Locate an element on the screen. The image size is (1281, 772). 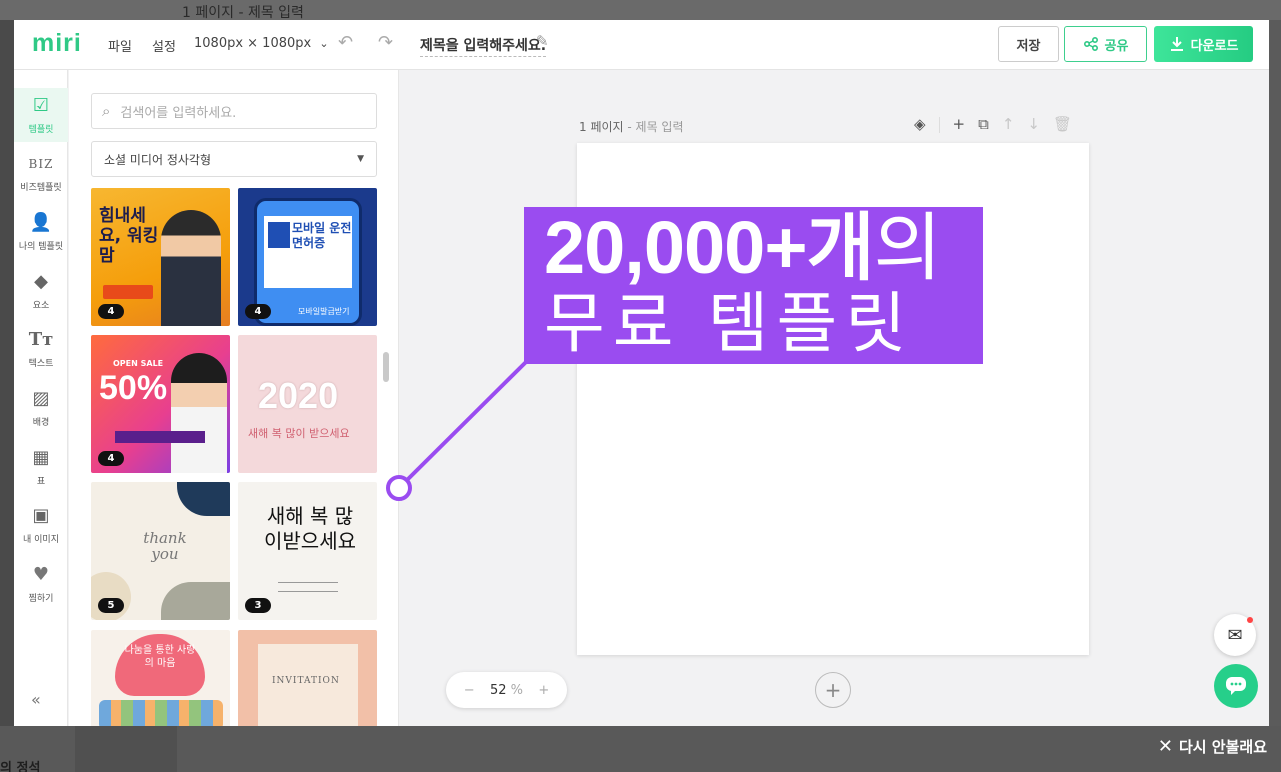
page-toolbar: ◈ + ⧉ ↑ ↓ 🗑 is located at coordinates (993, 124).